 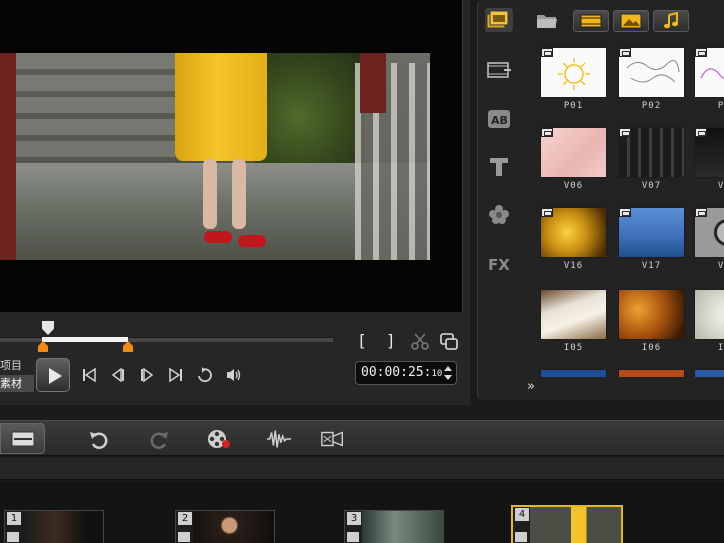 I want to click on timecode-frames: 10, so click(x=437, y=374).